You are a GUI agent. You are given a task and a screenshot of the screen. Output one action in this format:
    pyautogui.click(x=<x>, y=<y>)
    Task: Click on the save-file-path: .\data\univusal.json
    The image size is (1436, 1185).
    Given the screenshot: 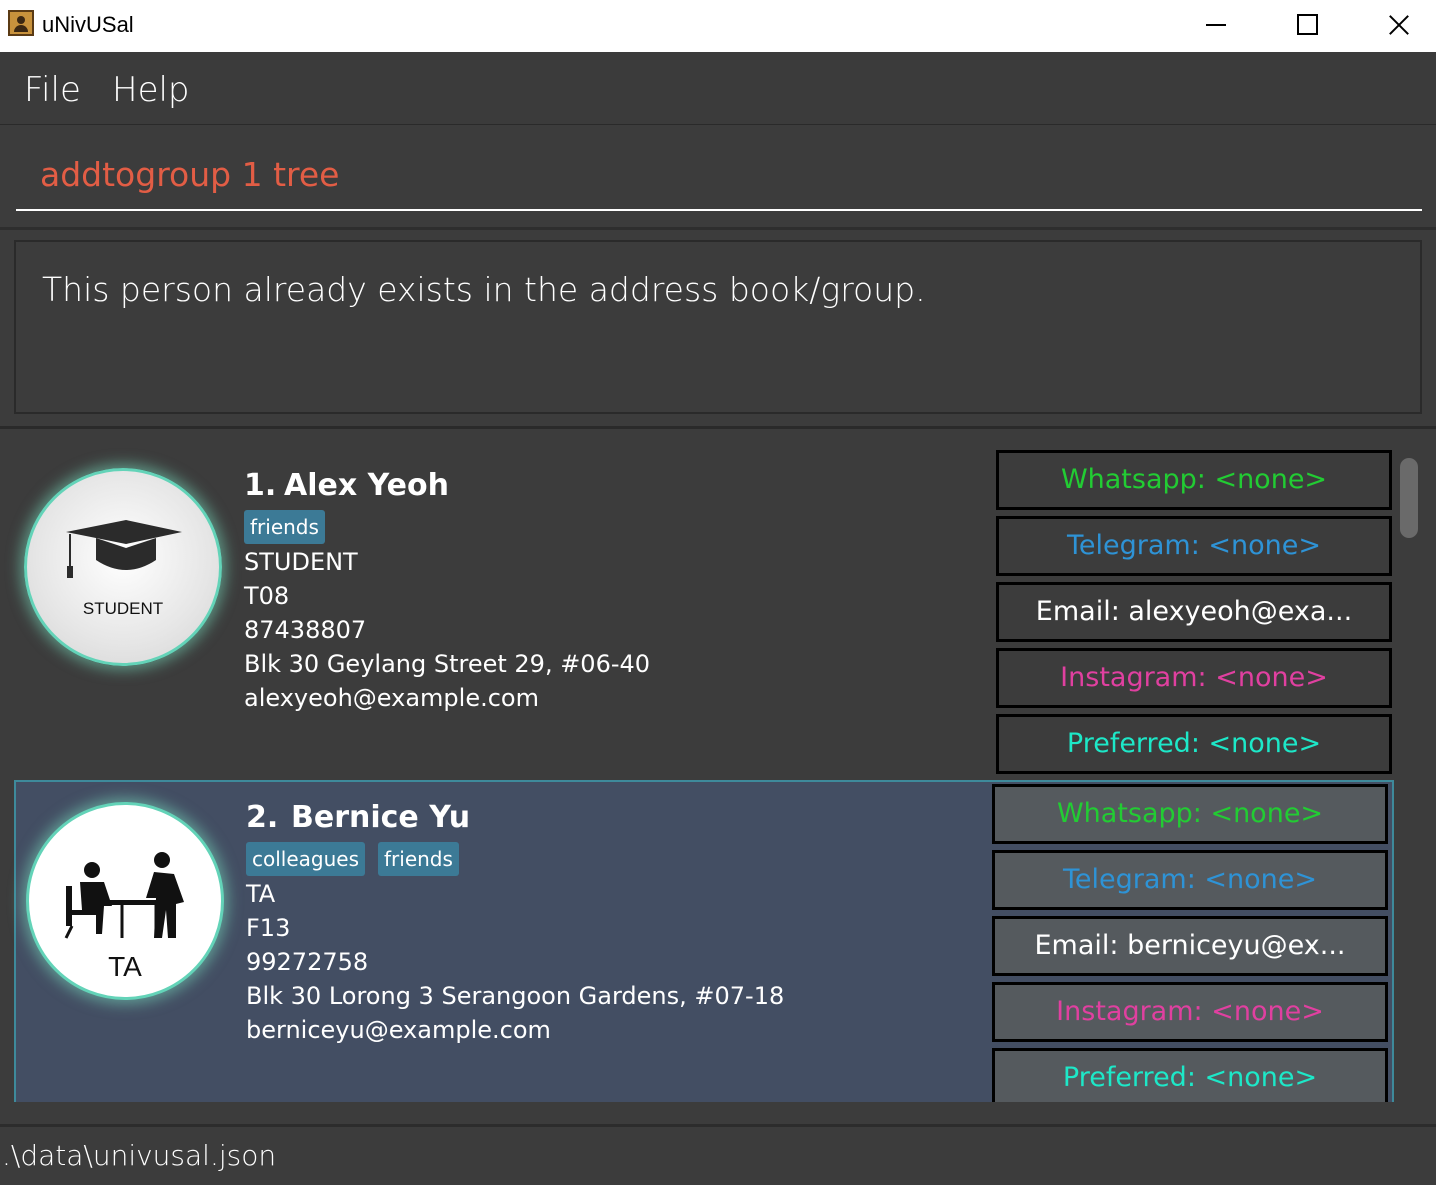 What is the action you would take?
    pyautogui.click(x=139, y=1155)
    